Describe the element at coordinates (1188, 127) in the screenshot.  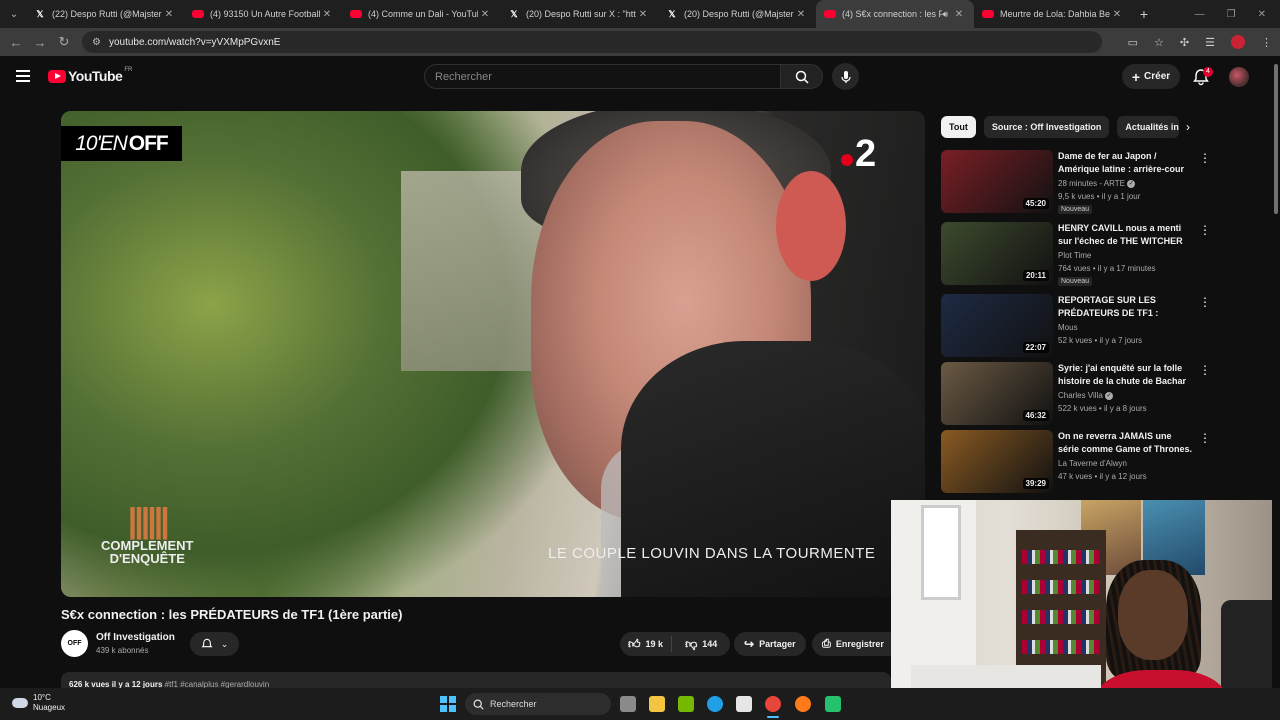
I see `chevron-right-icon: ›` at that location.